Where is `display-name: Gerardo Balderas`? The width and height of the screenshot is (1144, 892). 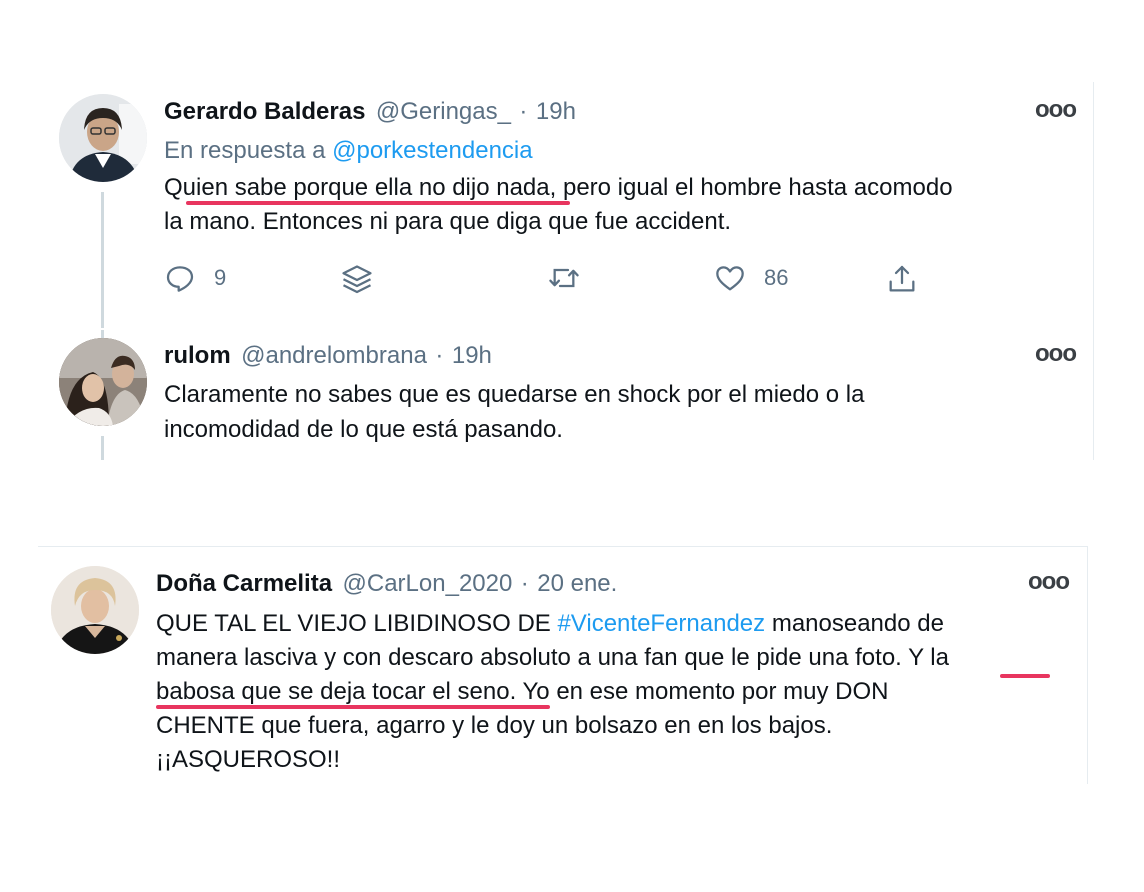 display-name: Gerardo Balderas is located at coordinates (264, 111).